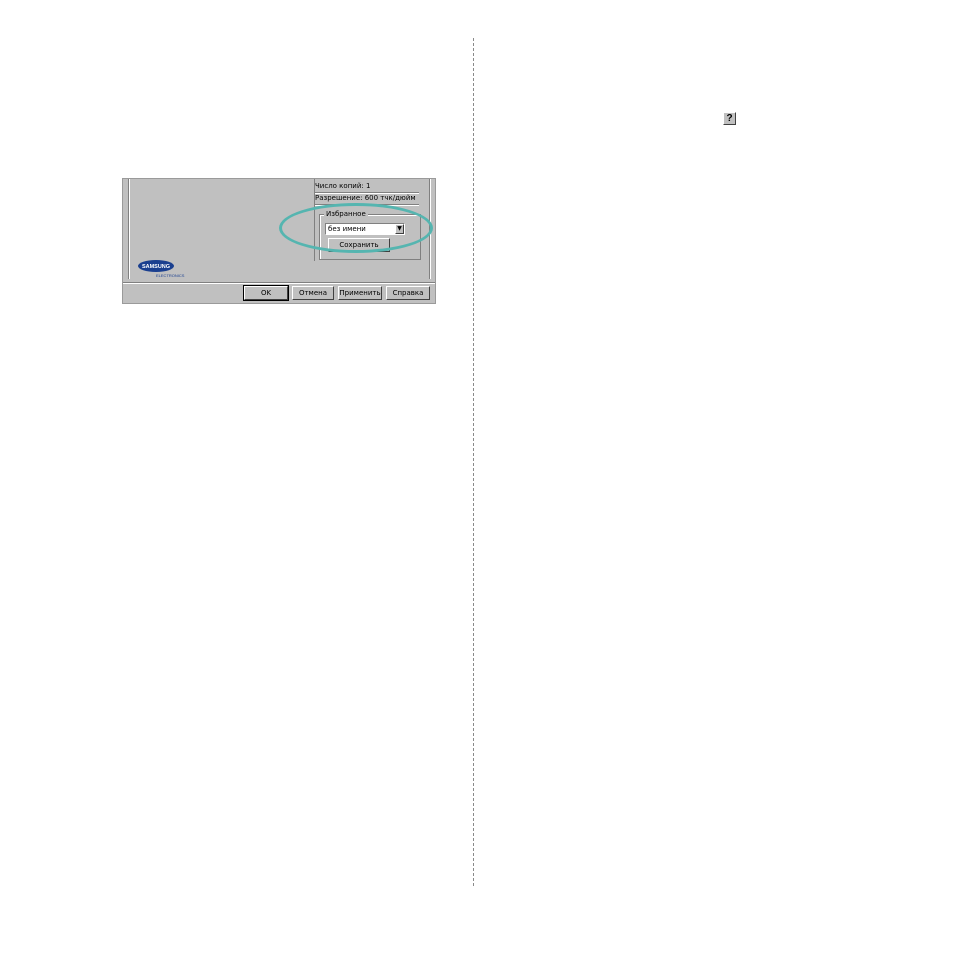  What do you see at coordinates (266, 293) in the screenshot?
I see `ok-button: OK` at bounding box center [266, 293].